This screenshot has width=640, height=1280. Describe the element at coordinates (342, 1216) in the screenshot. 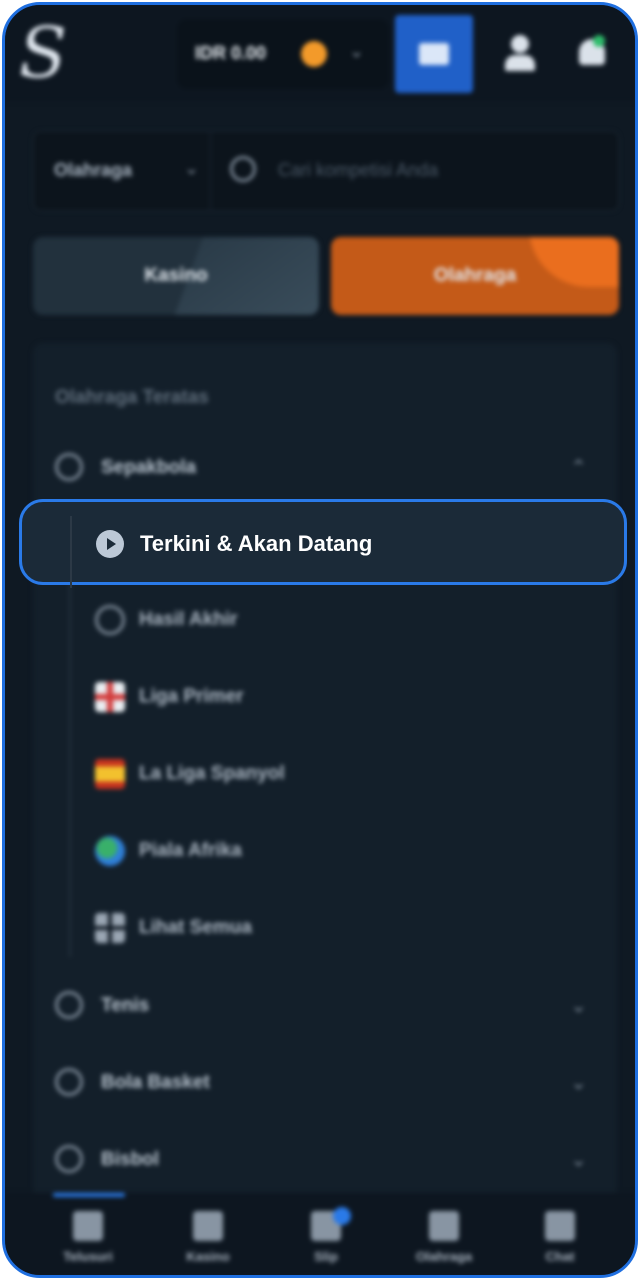

I see `betslip-badge` at that location.